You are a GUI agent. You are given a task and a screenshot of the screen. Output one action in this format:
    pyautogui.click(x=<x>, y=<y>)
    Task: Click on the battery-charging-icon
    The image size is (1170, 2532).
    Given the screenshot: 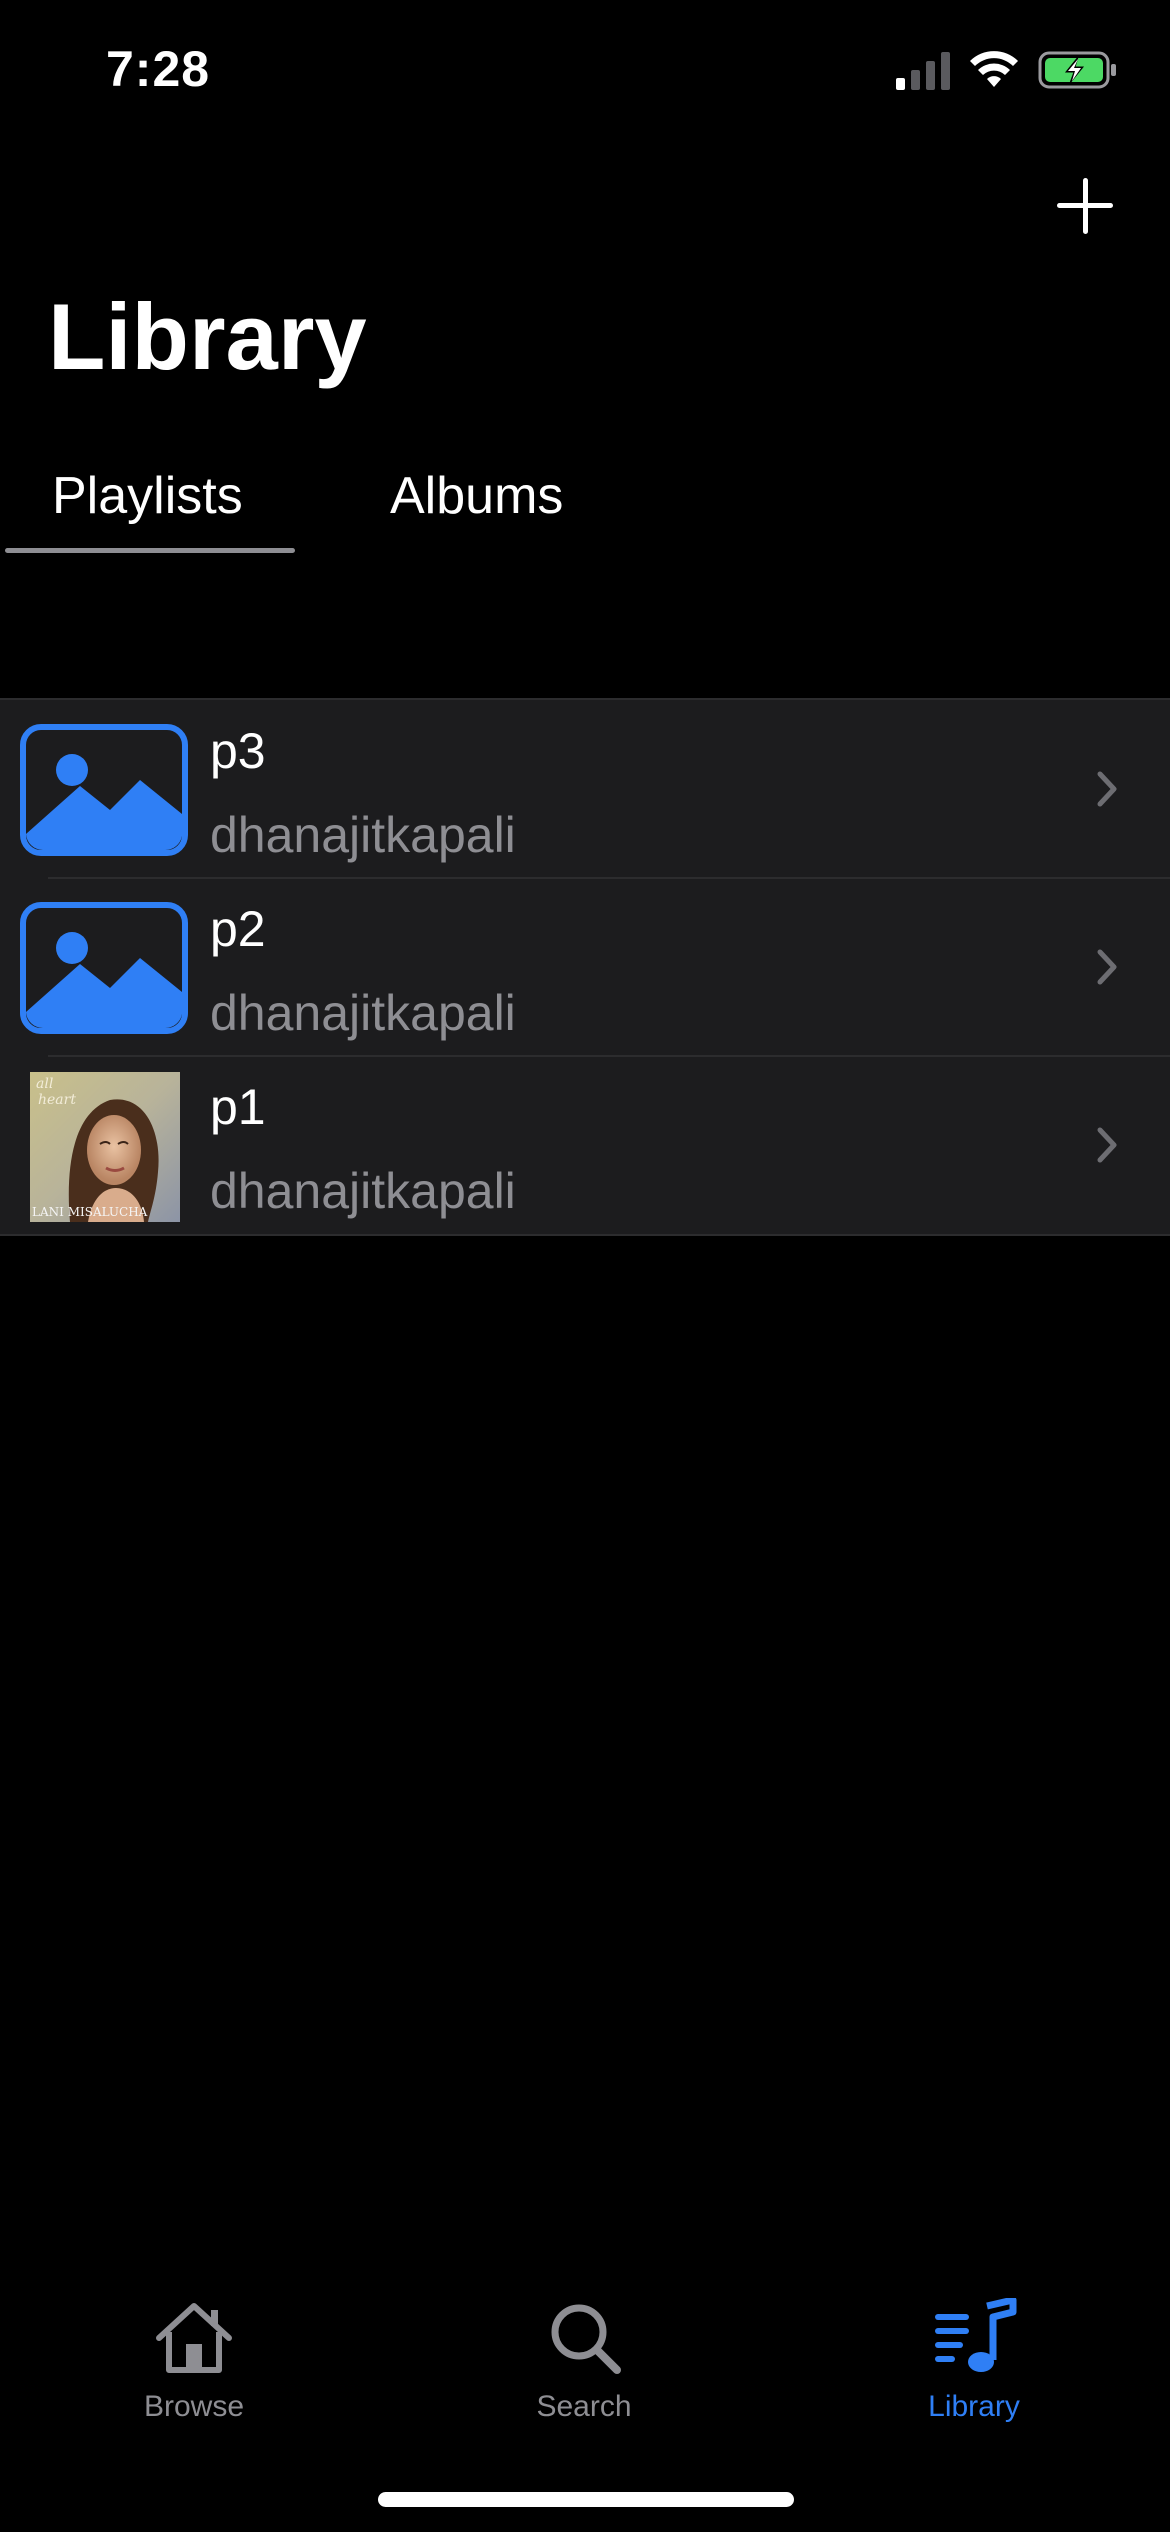 What is the action you would take?
    pyautogui.click(x=1077, y=70)
    